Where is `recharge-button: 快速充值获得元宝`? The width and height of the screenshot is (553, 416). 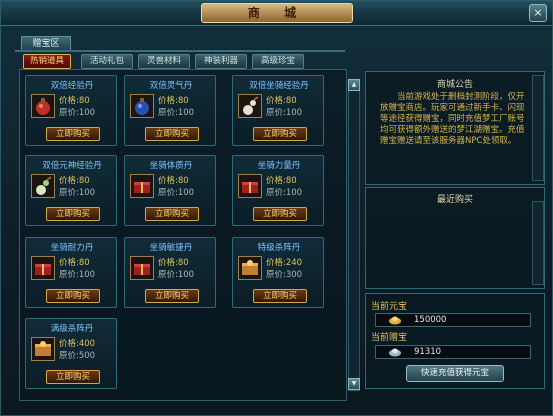 recharge-button: 快速充值获得元宝 is located at coordinates (455, 373).